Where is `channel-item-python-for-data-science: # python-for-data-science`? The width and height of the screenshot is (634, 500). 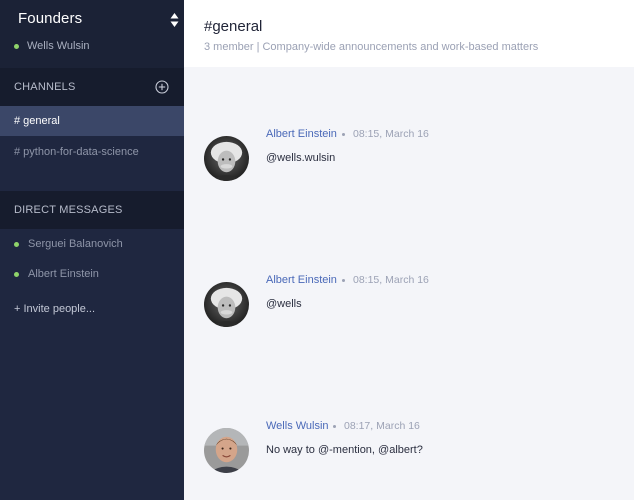
channel-item-python-for-data-science: # python-for-data-science is located at coordinates (92, 152).